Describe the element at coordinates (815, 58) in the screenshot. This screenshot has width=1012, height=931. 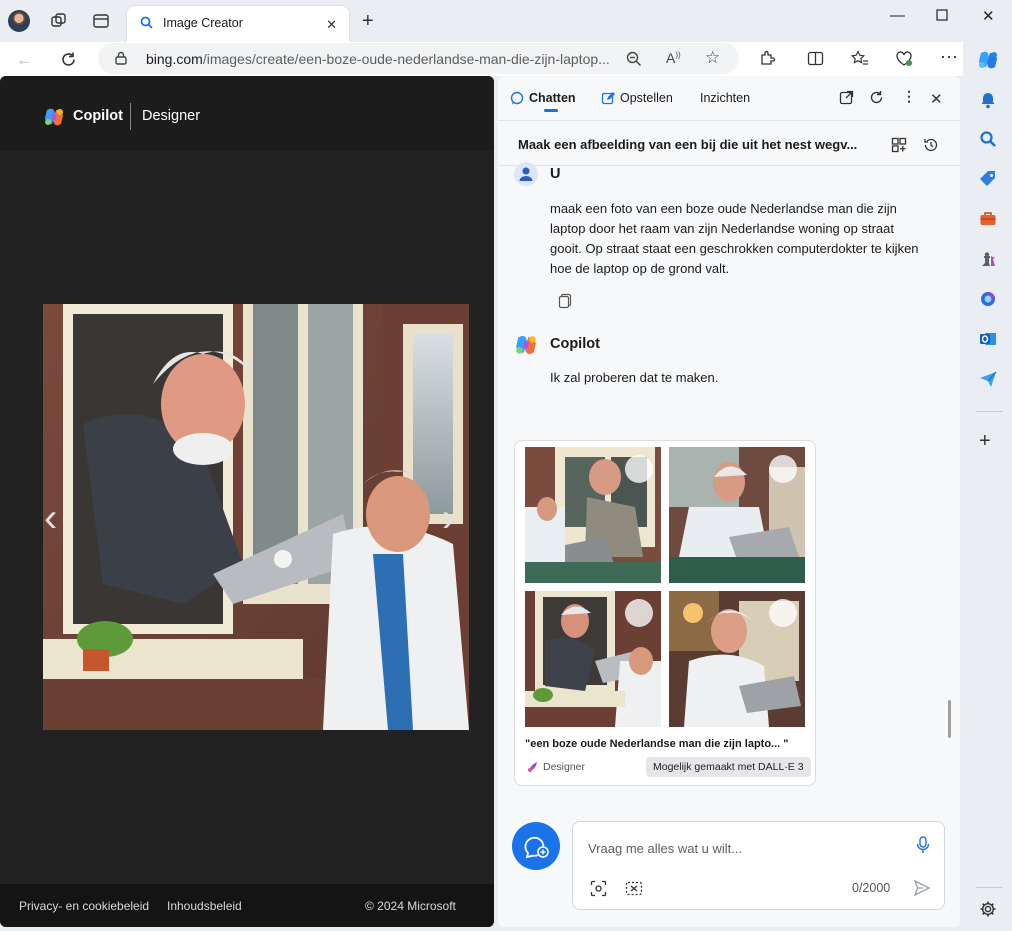
I see `split-screen-icon` at that location.